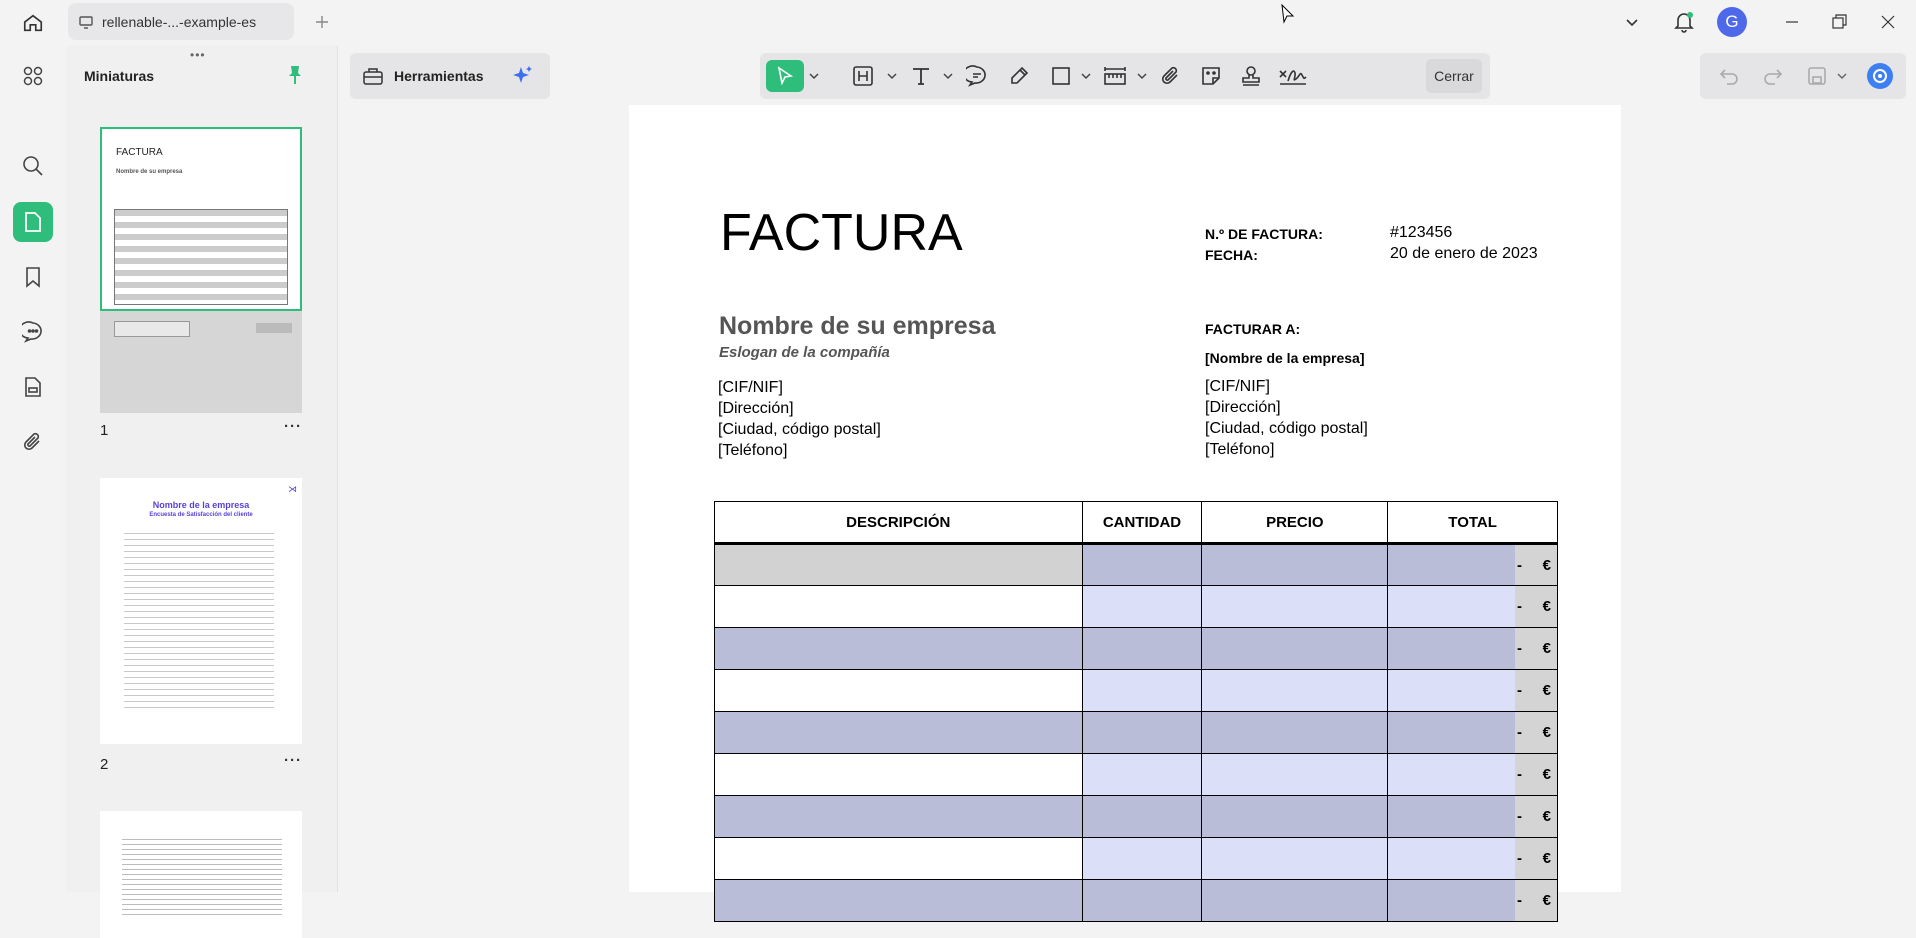  What do you see at coordinates (1171, 76) in the screenshot?
I see `attach-tool-icon` at bounding box center [1171, 76].